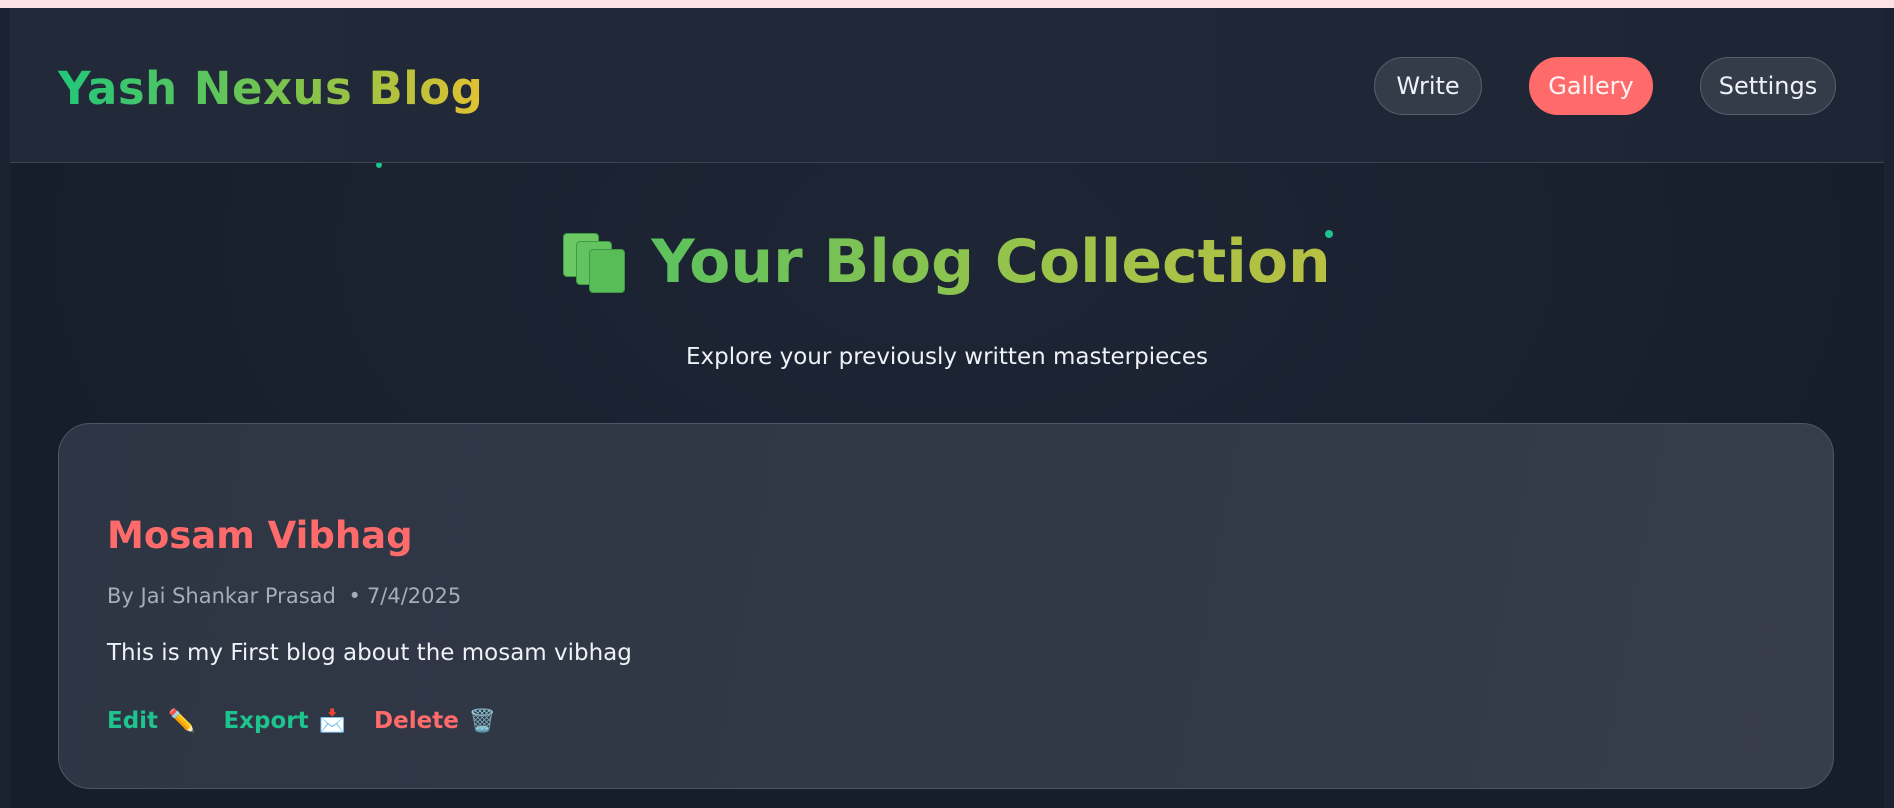  What do you see at coordinates (947, 4) in the screenshot?
I see `top-strip` at bounding box center [947, 4].